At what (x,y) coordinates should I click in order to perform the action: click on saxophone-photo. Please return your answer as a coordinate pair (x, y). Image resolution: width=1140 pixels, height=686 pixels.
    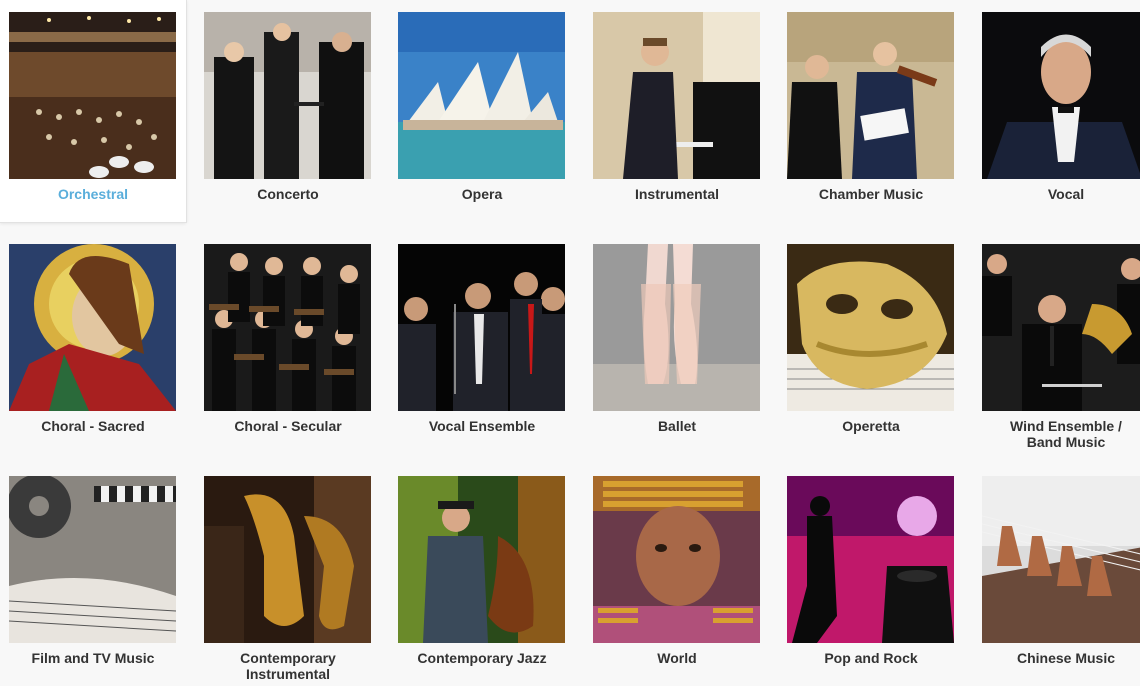
    Looking at the image, I should click on (287, 559).